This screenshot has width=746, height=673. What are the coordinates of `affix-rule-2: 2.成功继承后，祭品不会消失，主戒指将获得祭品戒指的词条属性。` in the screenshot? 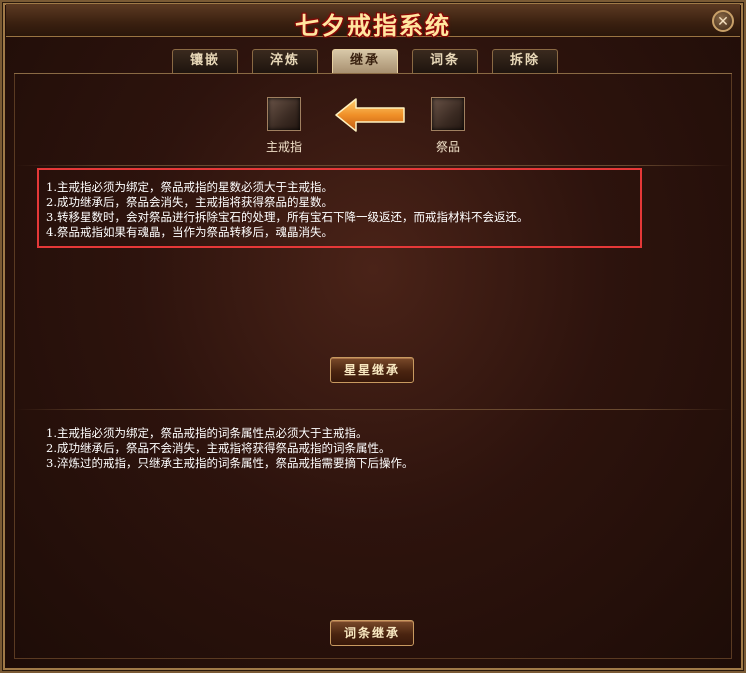 It's located at (218, 448).